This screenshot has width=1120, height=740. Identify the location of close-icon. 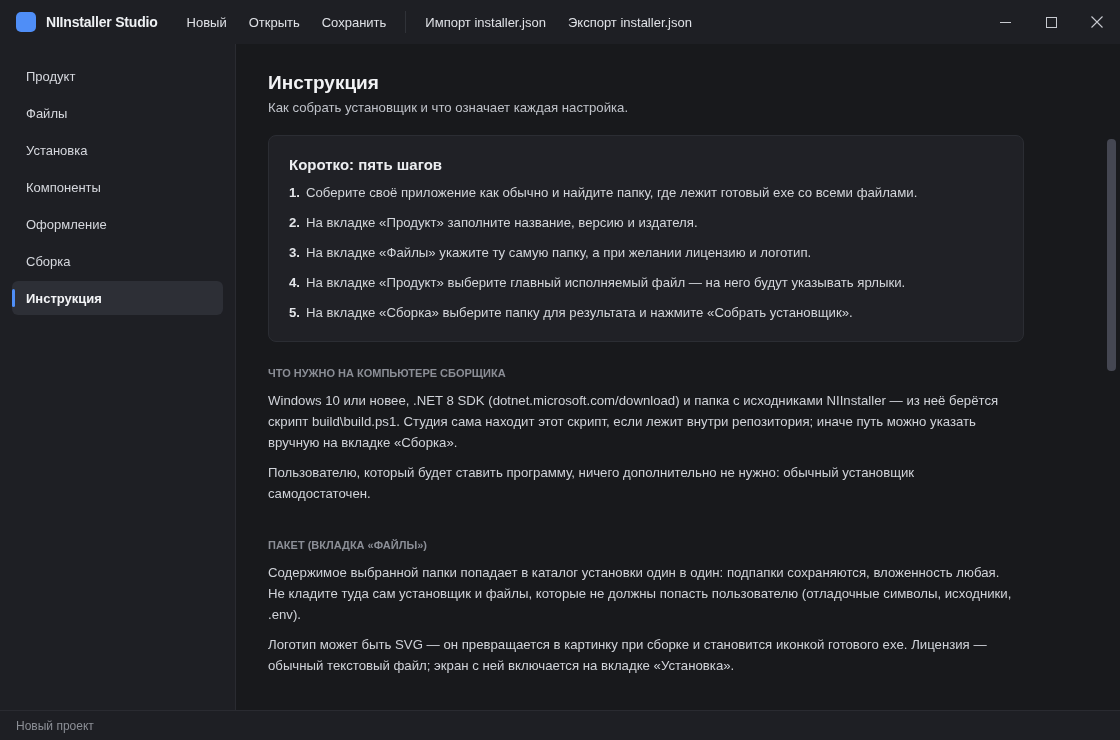
(1097, 22).